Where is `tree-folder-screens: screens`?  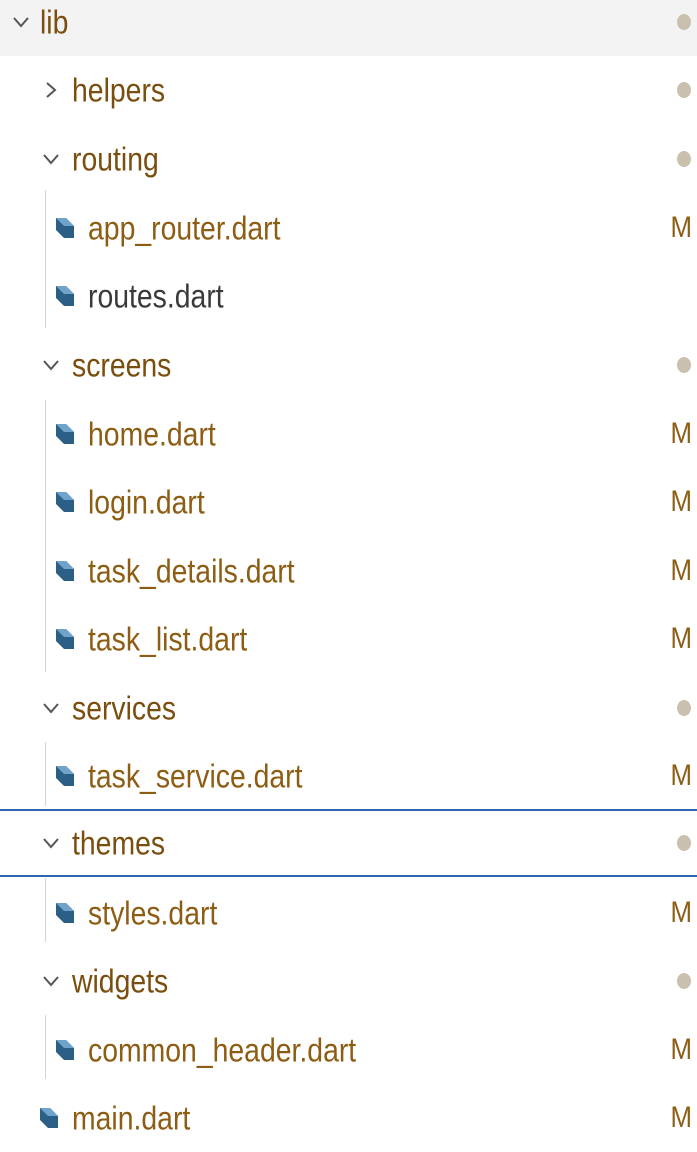 tree-folder-screens: screens is located at coordinates (348, 365).